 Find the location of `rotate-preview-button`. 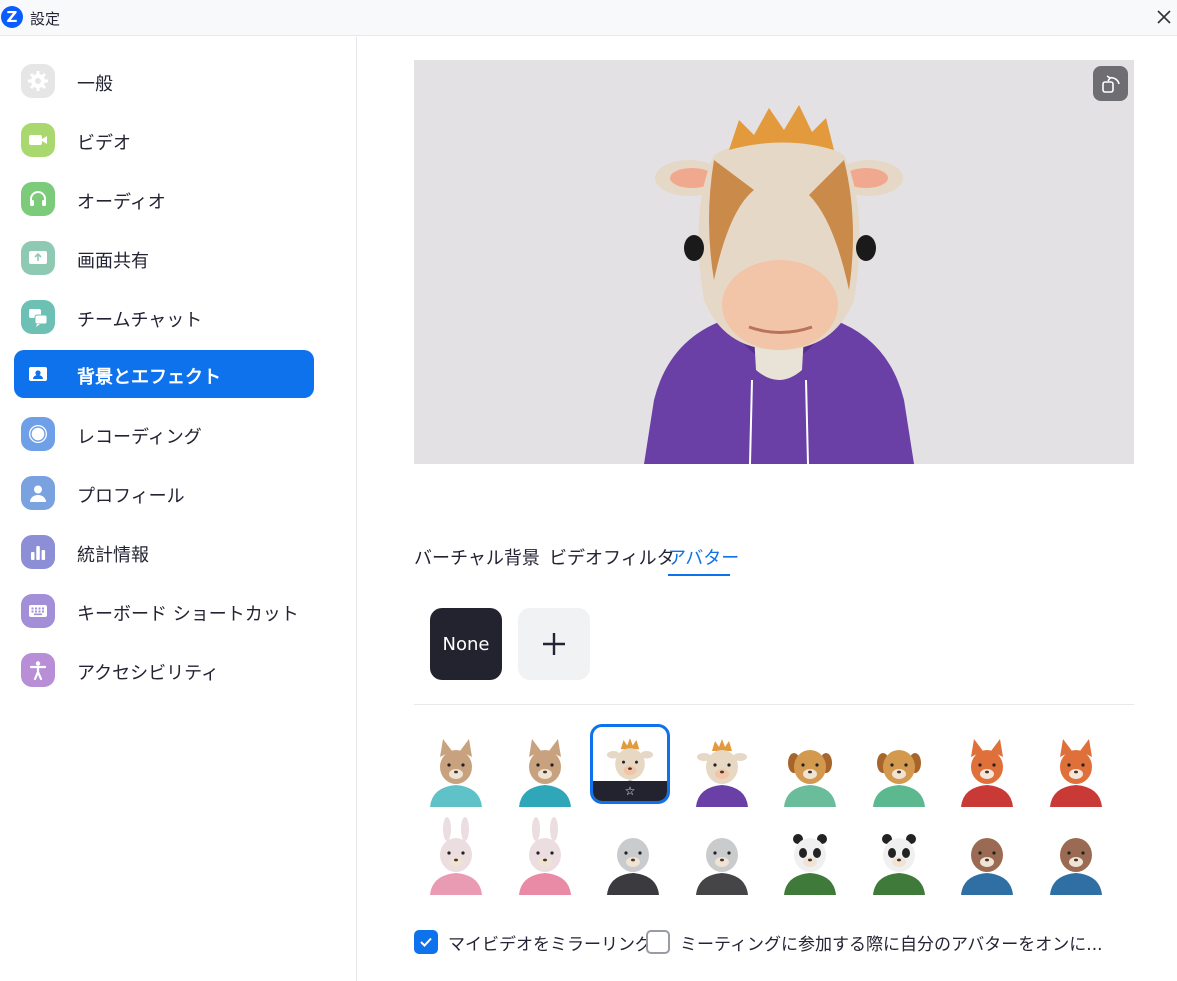

rotate-preview-button is located at coordinates (1110, 83).